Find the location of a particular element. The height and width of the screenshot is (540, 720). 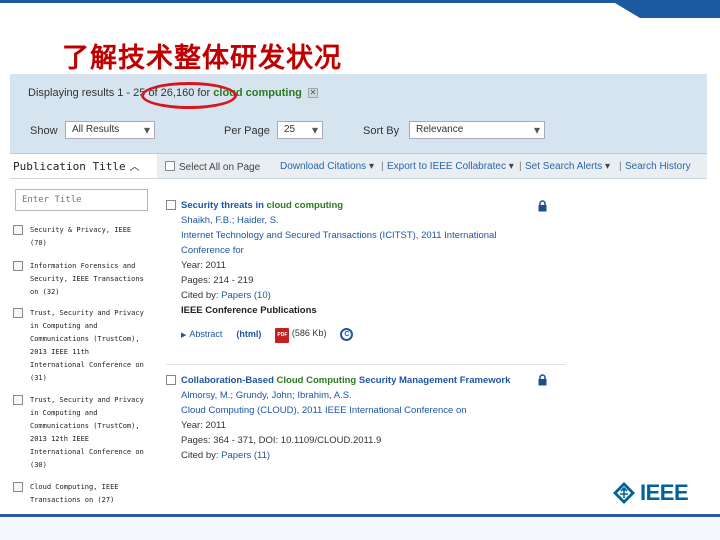

result-title-link: Security threats in cloud computing is located at coordinates (363, 205).